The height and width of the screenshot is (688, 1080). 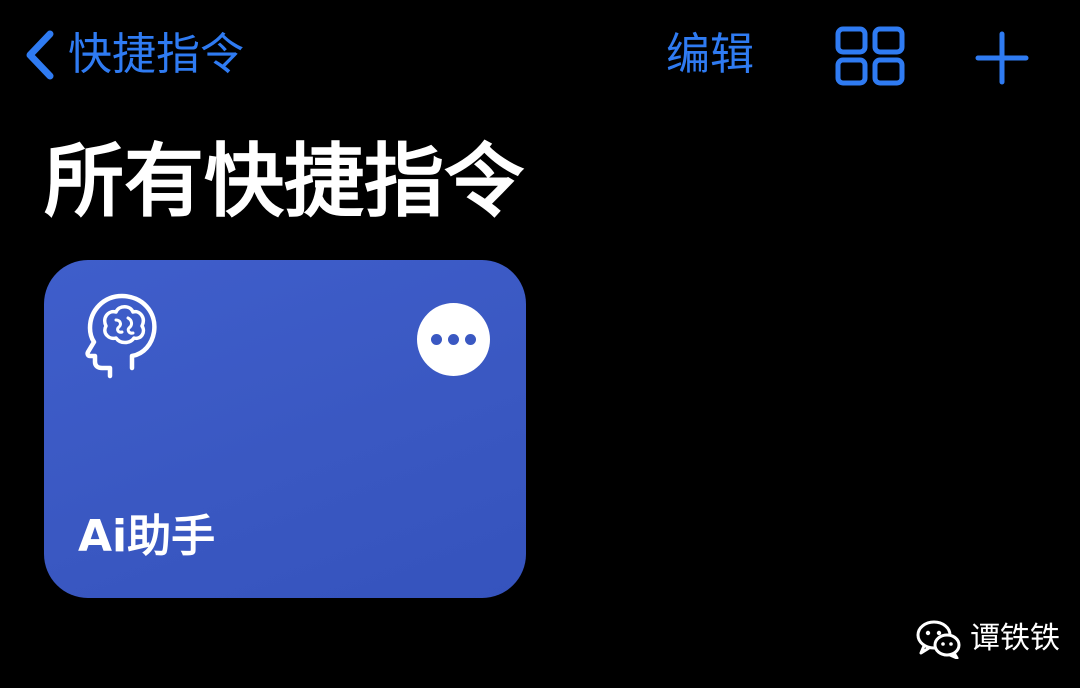 I want to click on page-title: 所有快捷指令, so click(x=284, y=181).